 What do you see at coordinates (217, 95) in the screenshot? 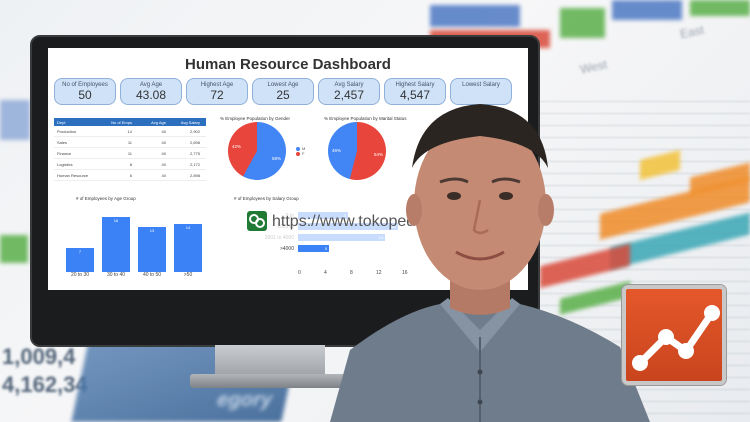
I see `kpi-value: 72` at bounding box center [217, 95].